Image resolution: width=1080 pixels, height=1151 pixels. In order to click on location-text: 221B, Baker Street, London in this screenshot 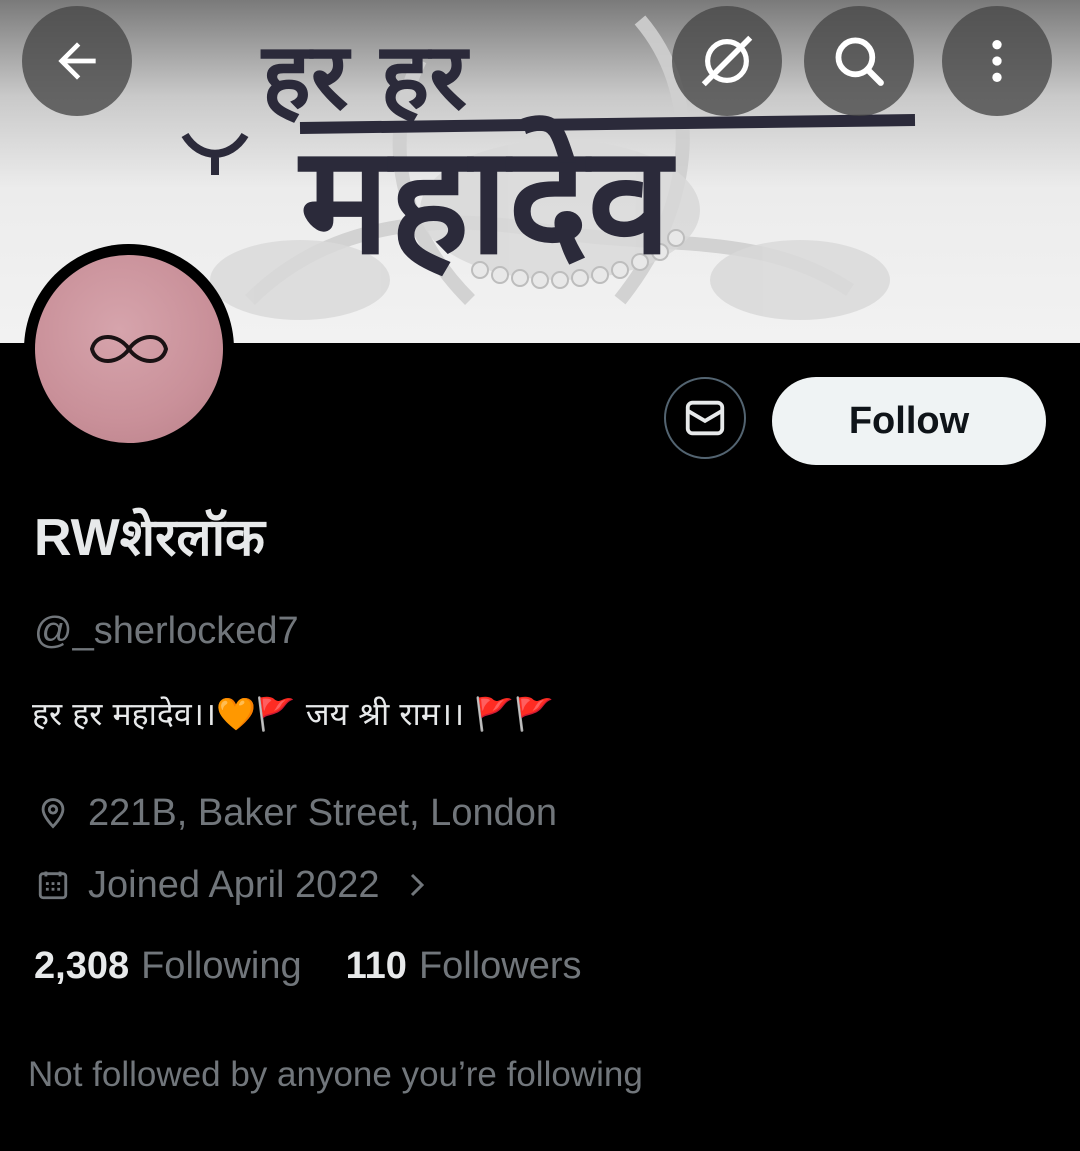, I will do `click(322, 812)`.